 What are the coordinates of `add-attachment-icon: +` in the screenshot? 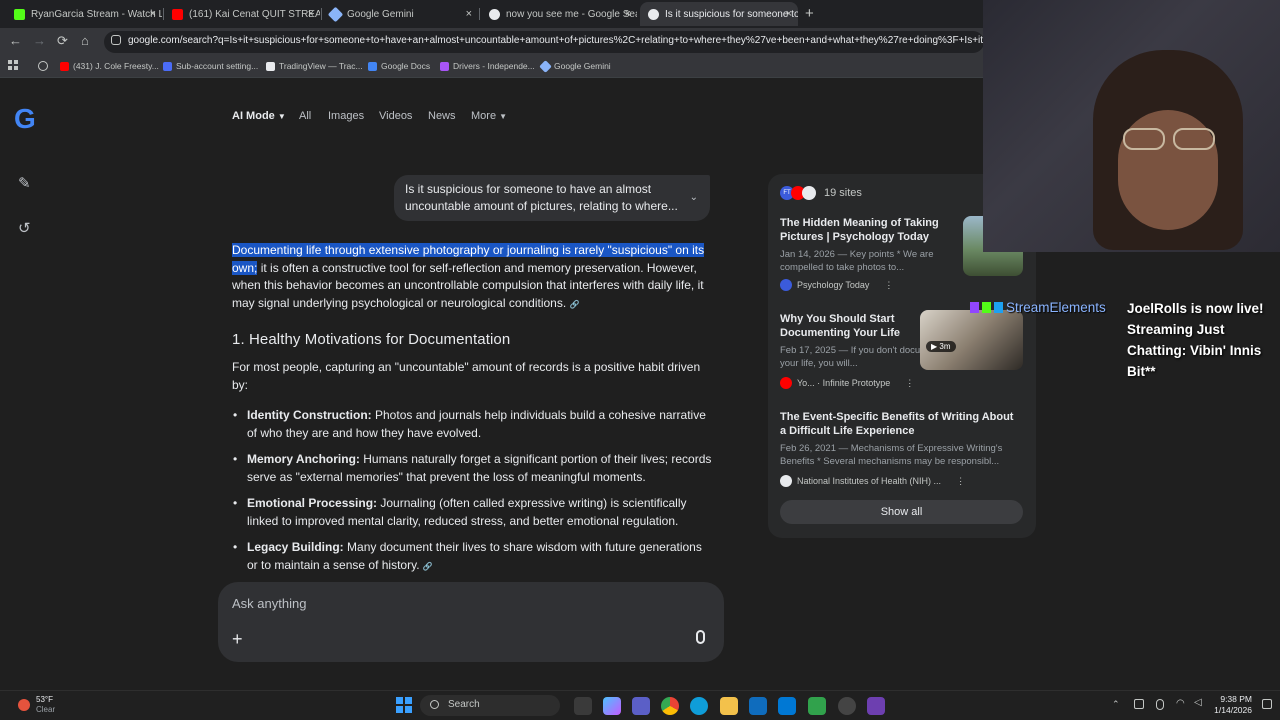 It's located at (237, 639).